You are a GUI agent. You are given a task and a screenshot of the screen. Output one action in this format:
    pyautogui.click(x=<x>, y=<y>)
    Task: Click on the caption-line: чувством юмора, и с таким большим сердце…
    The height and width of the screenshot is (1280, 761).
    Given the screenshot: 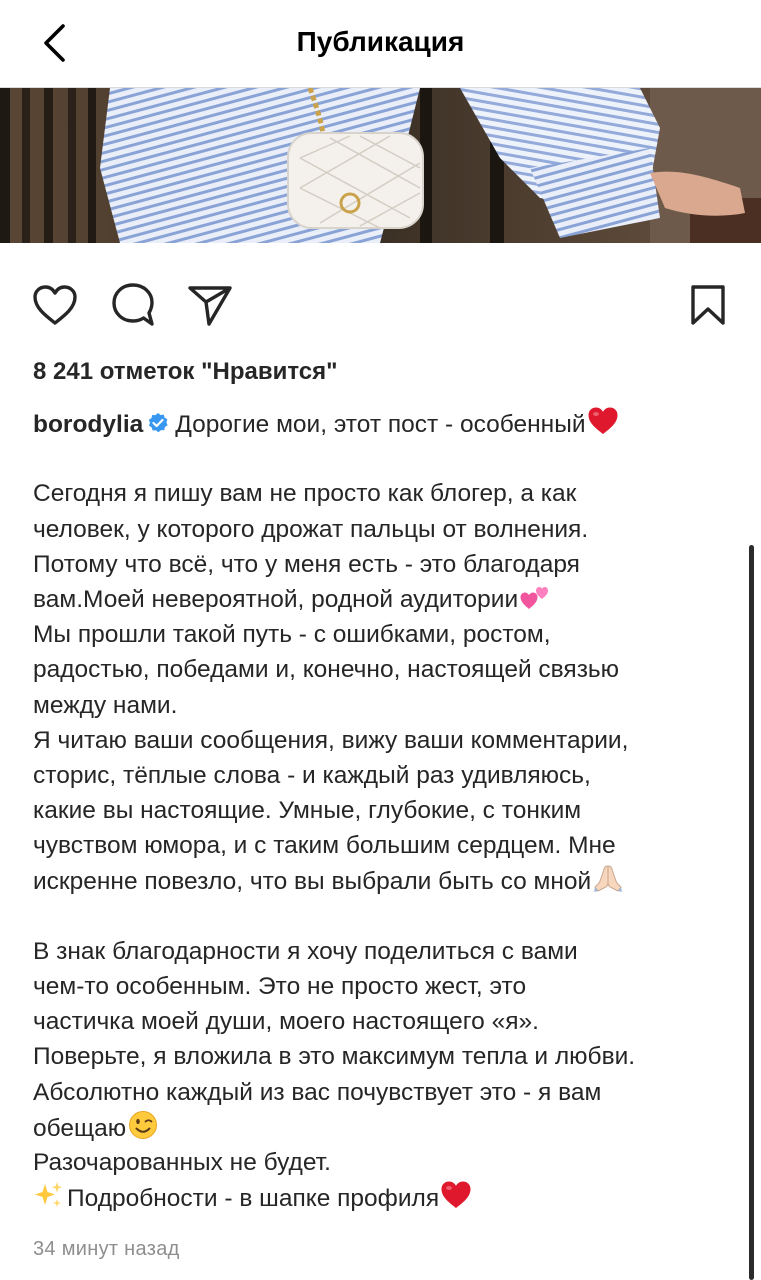 What is the action you would take?
    pyautogui.click(x=324, y=846)
    